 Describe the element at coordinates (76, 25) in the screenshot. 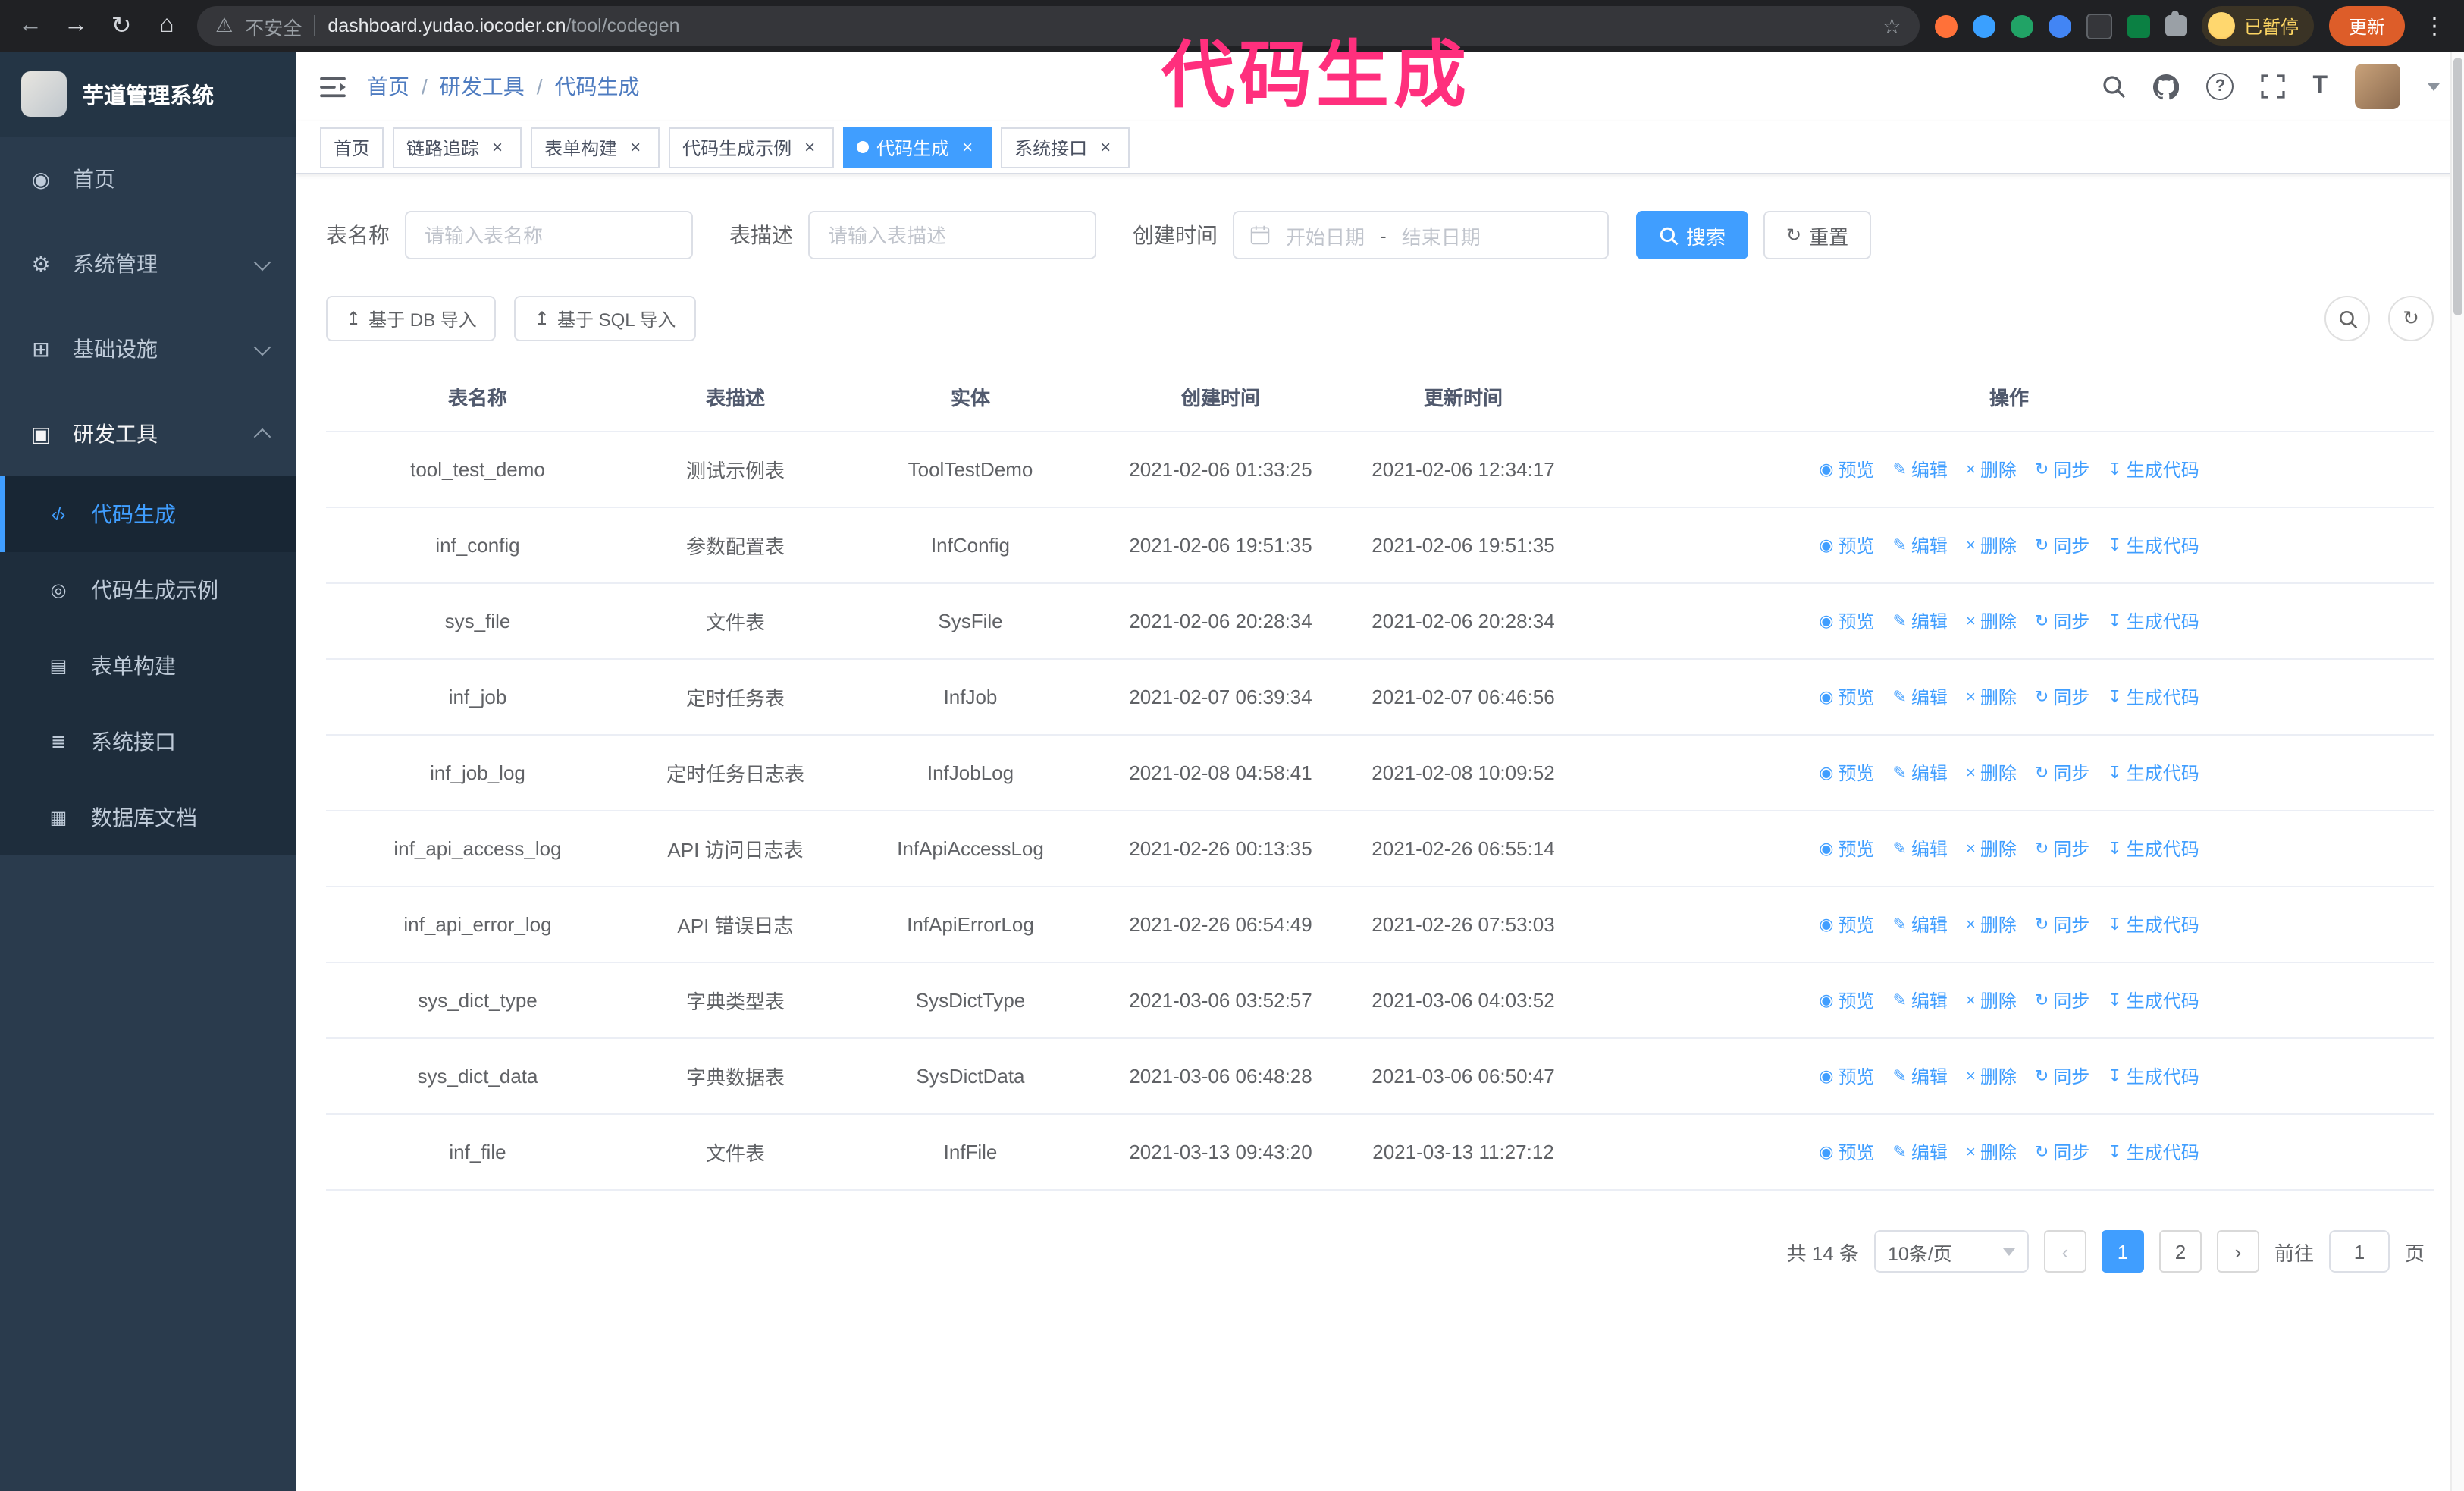

I see `forward-button: →` at that location.